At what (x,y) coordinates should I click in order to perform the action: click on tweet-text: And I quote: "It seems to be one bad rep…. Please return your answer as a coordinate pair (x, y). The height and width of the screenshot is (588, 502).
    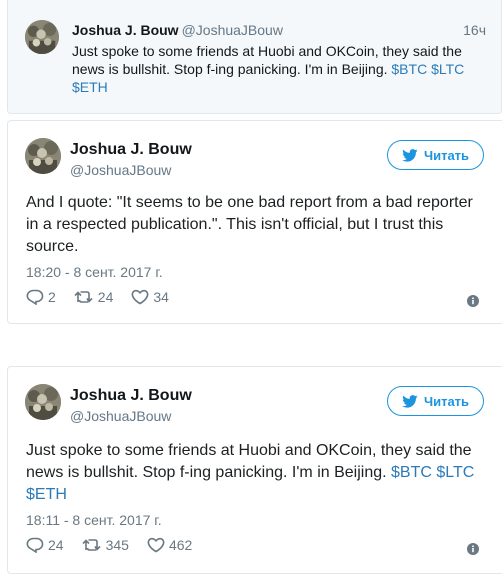
    Looking at the image, I should click on (249, 224).